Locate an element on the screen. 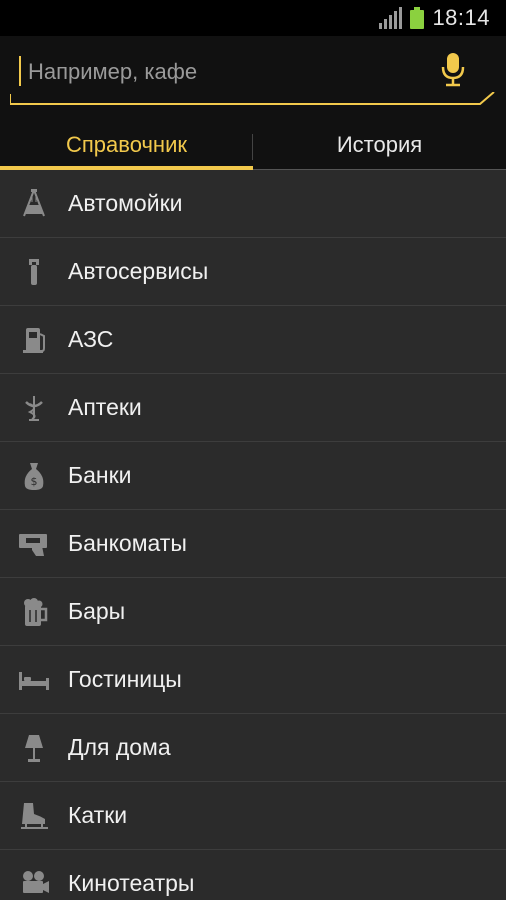 Image resolution: width=506 pixels, height=900 pixels. tab-bar: Справочник История is located at coordinates (253, 145).